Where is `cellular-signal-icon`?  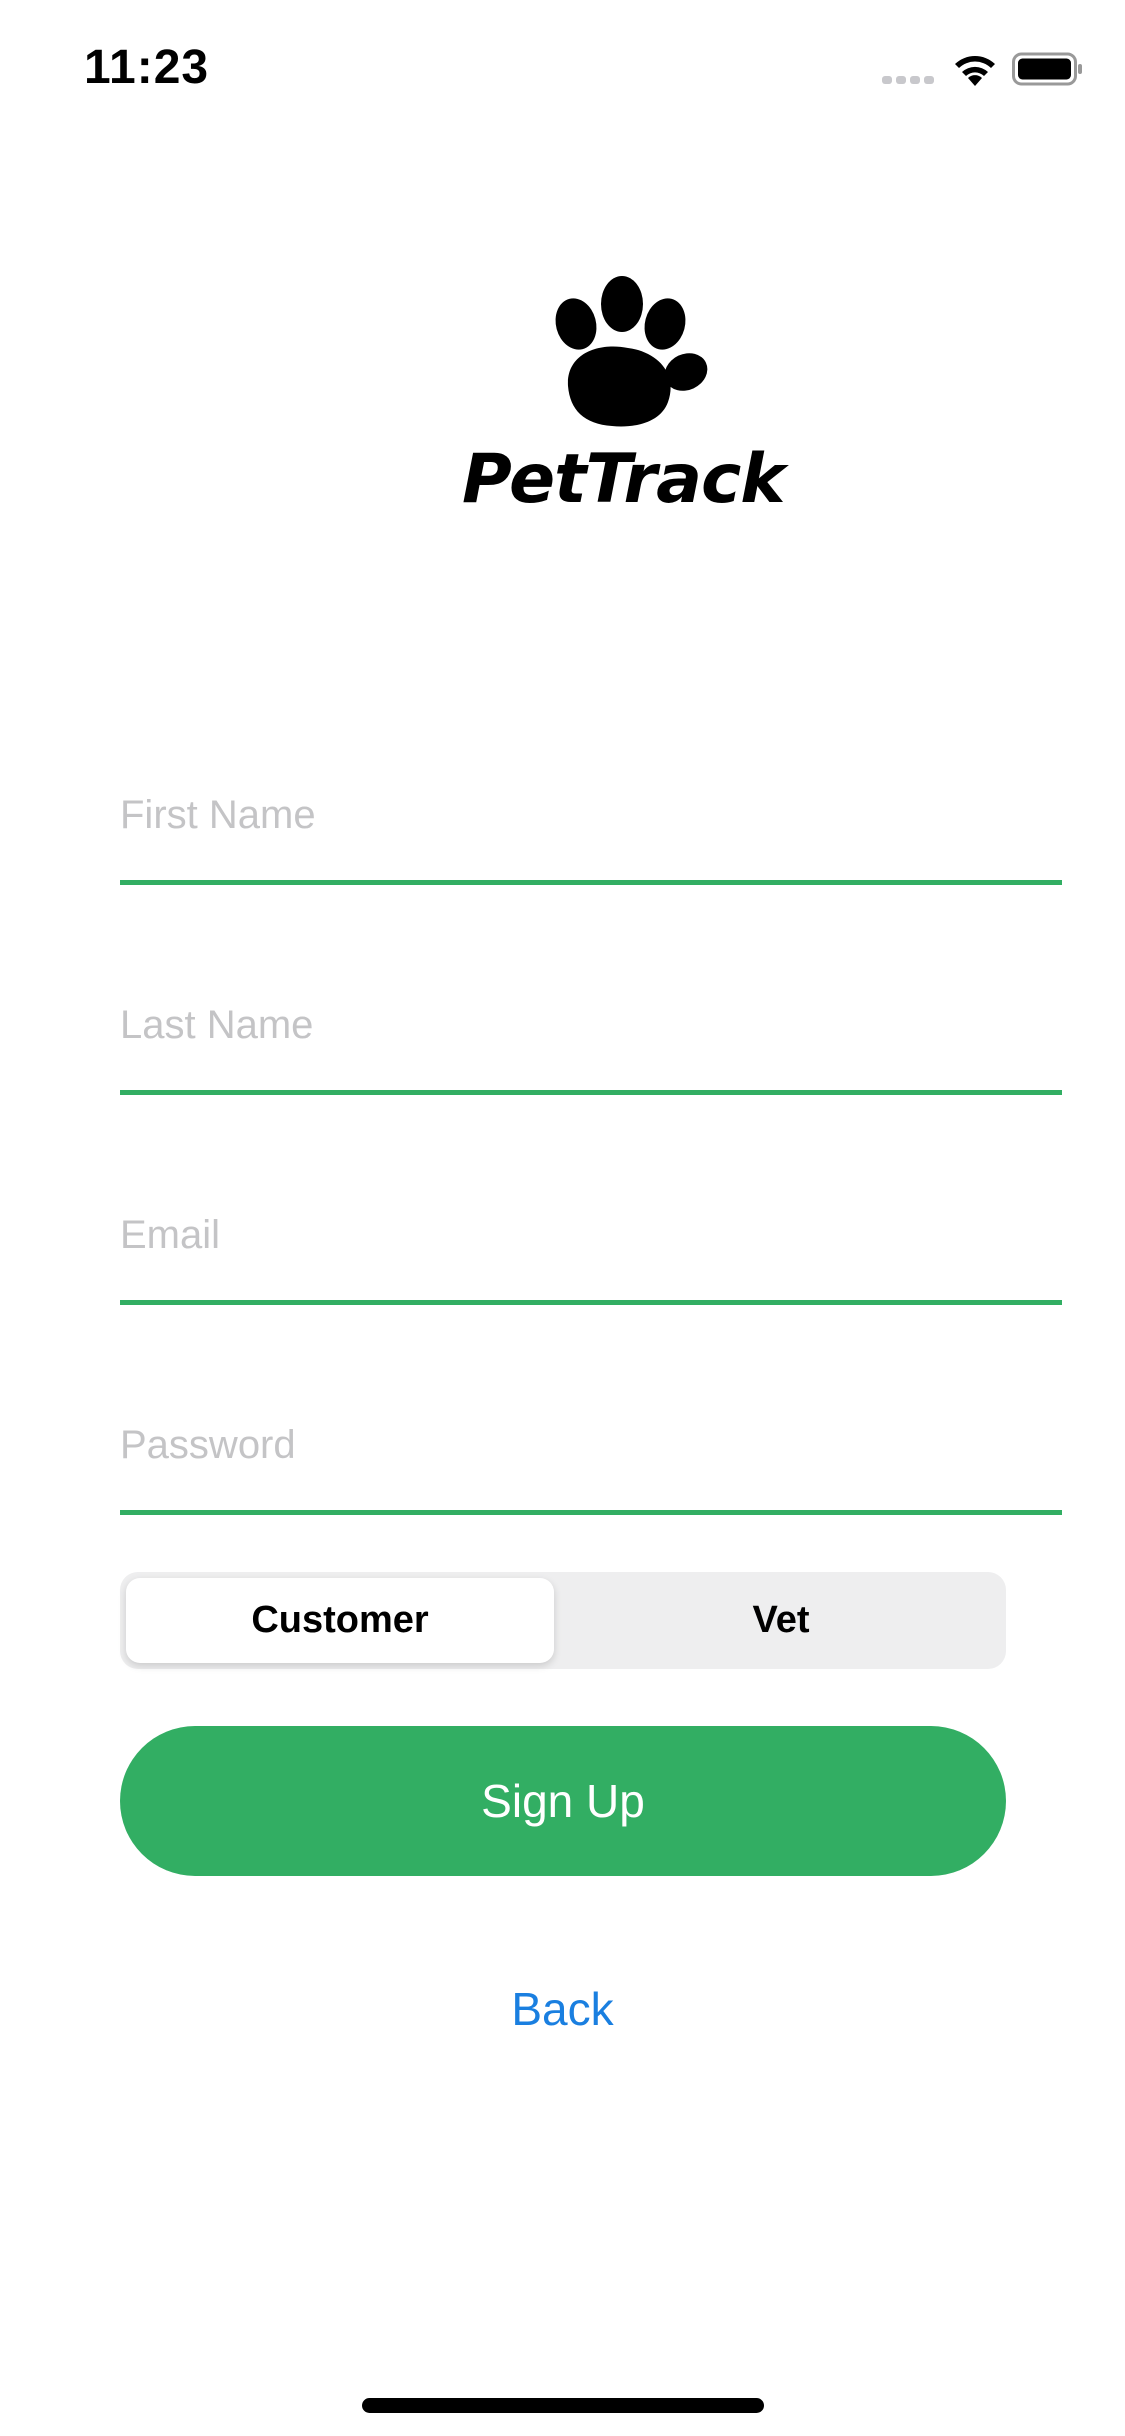
cellular-signal-icon is located at coordinates (908, 80).